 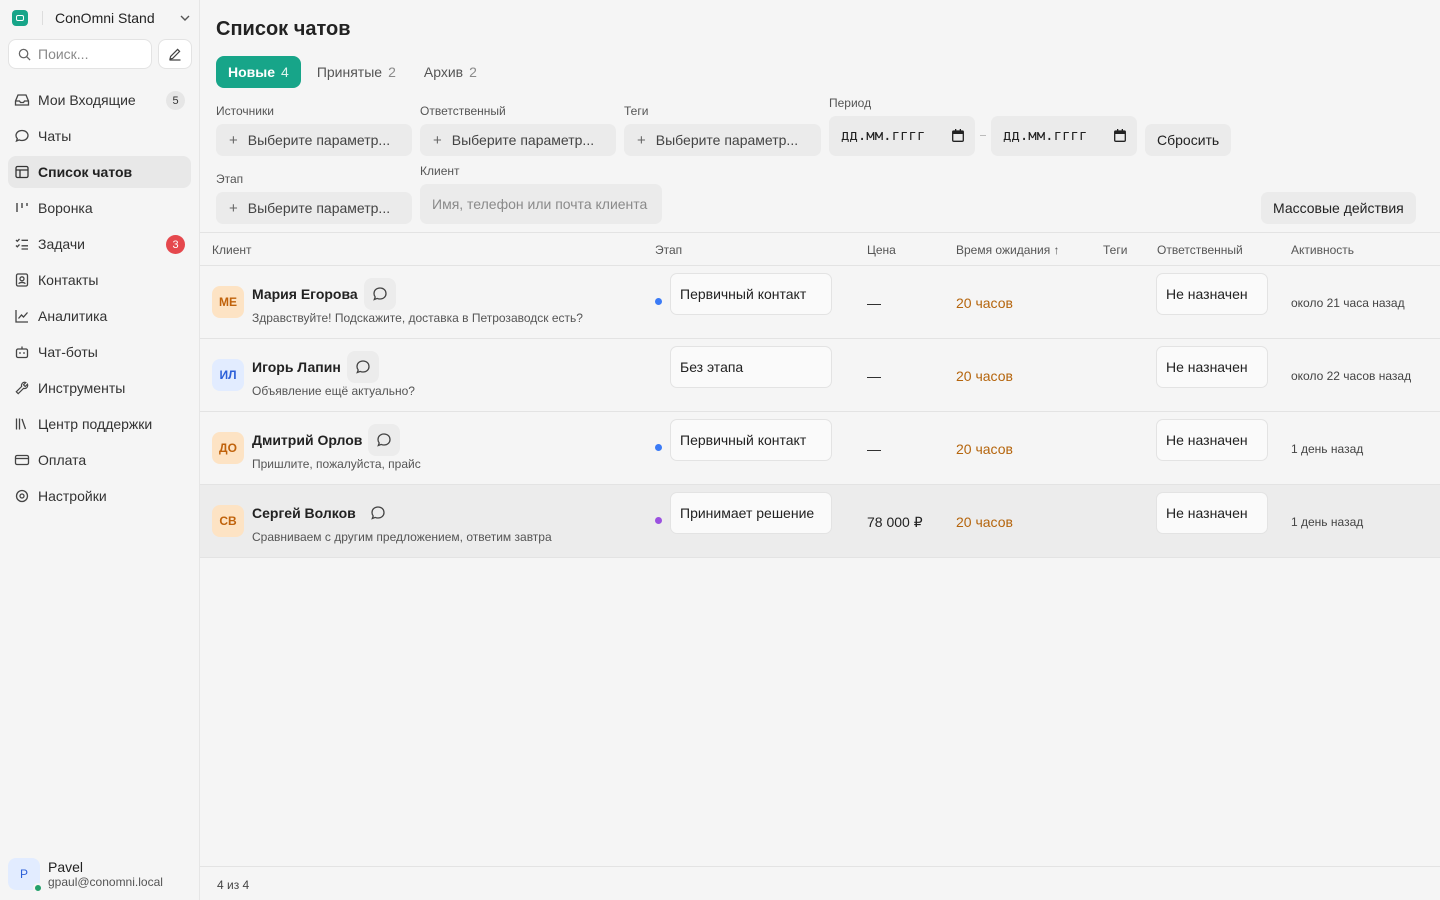 What do you see at coordinates (1322, 250) in the screenshot?
I see `column-activity: Активность` at bounding box center [1322, 250].